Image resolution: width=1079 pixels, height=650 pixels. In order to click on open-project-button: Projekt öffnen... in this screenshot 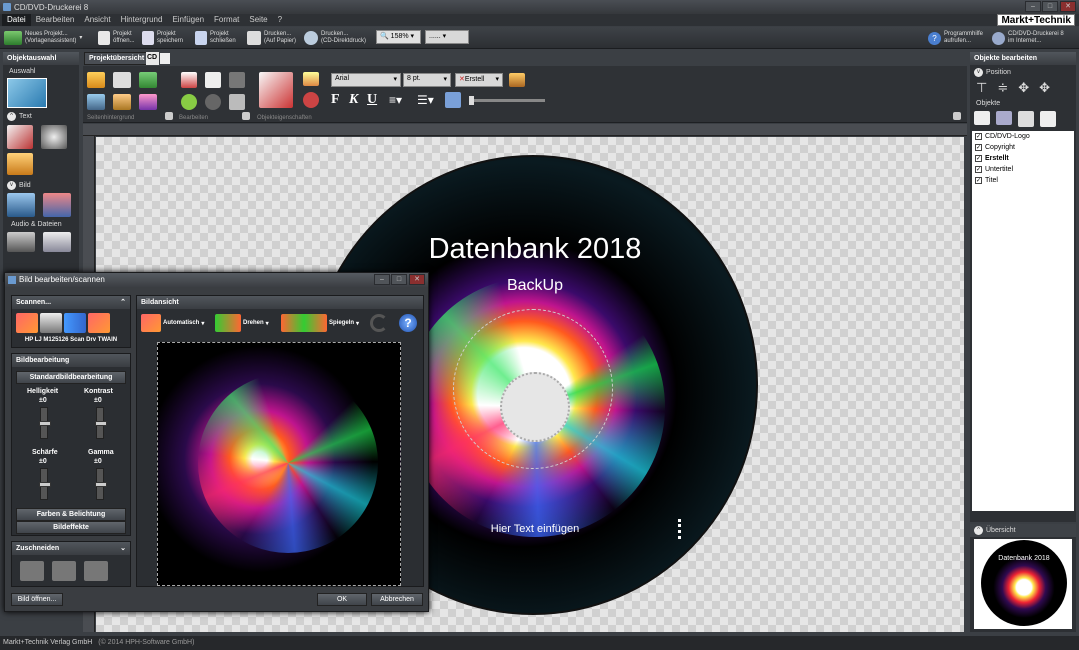, I will do `click(116, 38)`.